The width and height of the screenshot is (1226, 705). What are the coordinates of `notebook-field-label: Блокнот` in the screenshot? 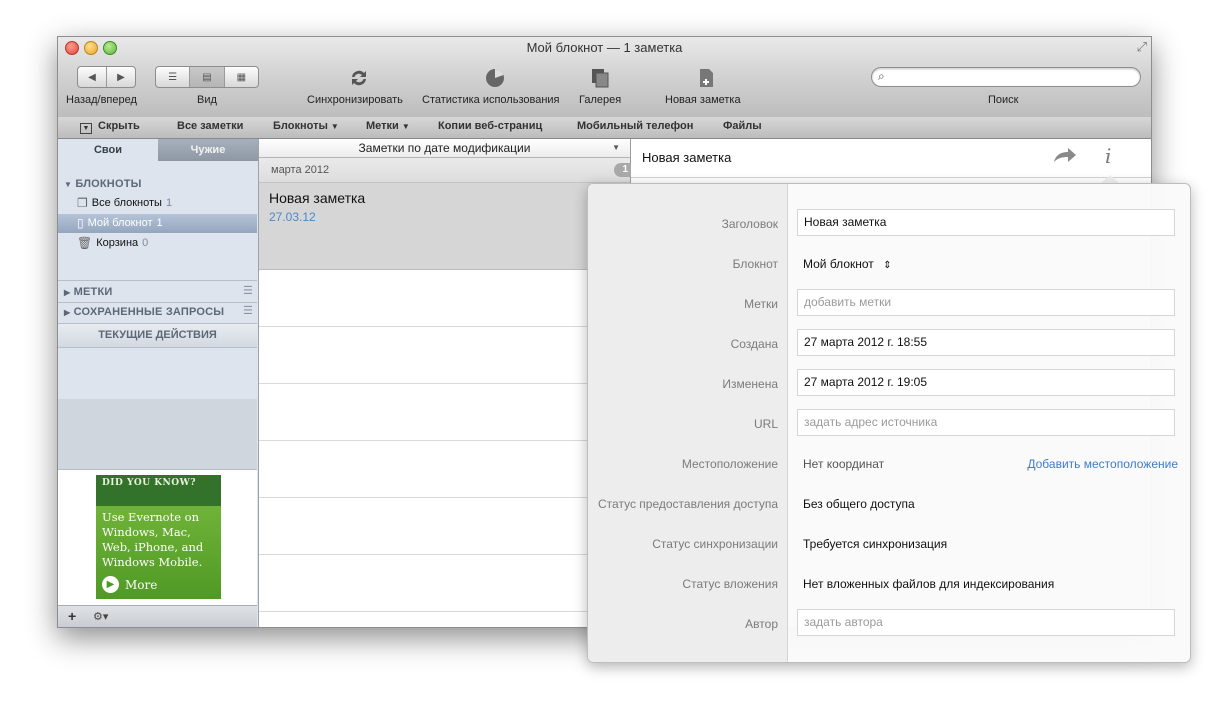 It's located at (755, 264).